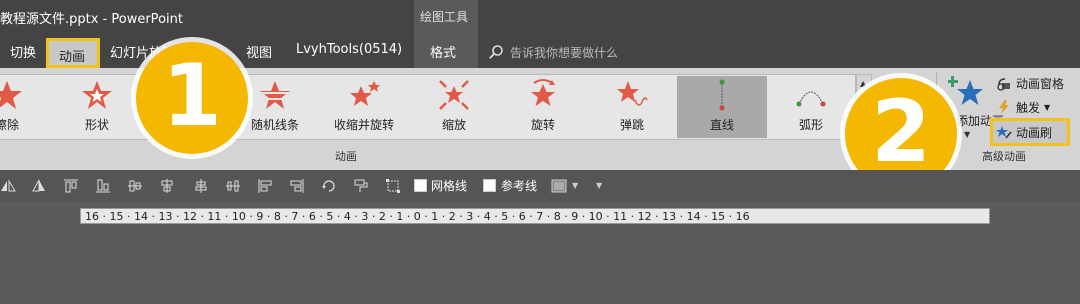 This screenshot has height=304, width=1080. Describe the element at coordinates (201, 186) in the screenshot. I see `distribute-vertical-icon` at that location.